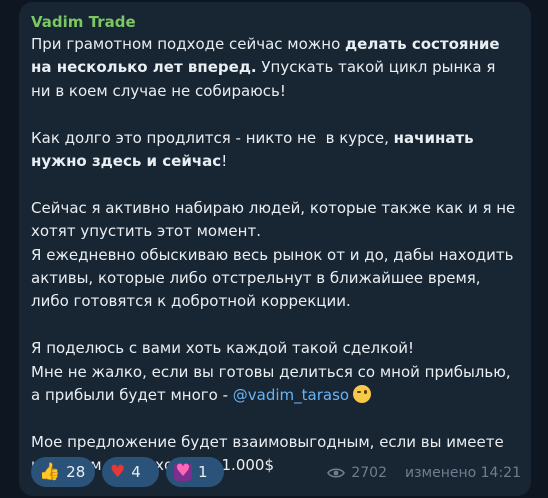  Describe the element at coordinates (463, 473) in the screenshot. I see `edited-timestamp: изменено 14:21` at that location.